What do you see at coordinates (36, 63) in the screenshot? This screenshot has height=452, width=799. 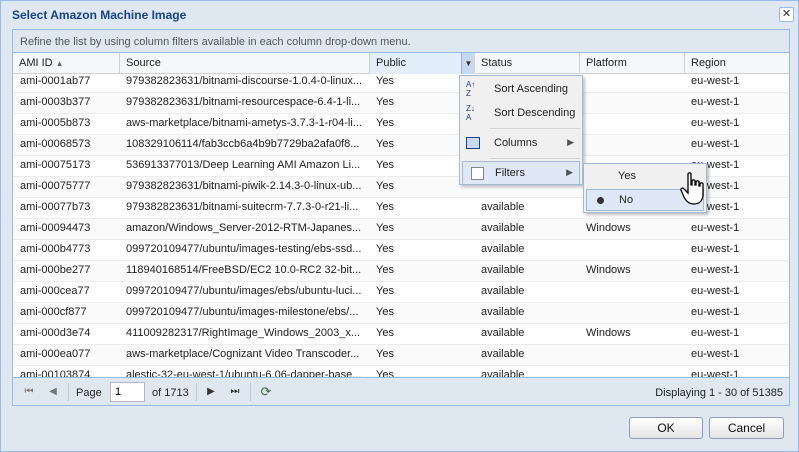 I see `column-header-ami-id-label: AMI ID` at bounding box center [36, 63].